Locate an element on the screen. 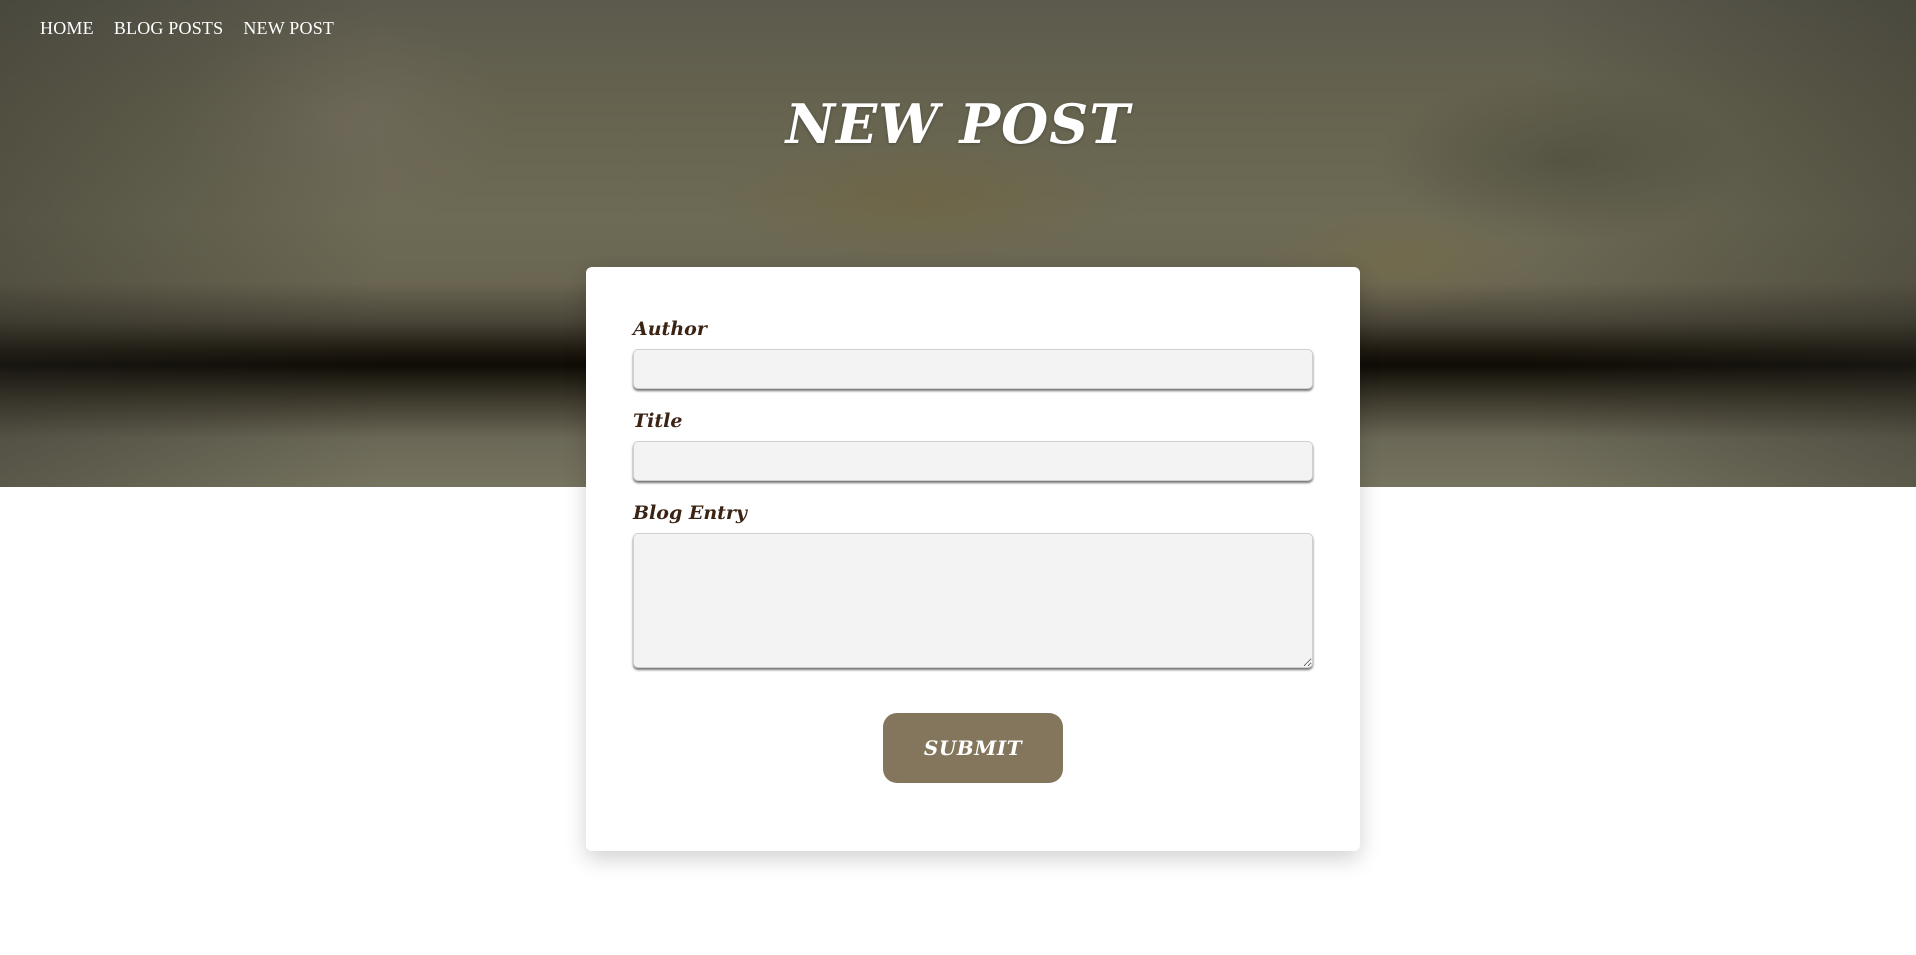 The width and height of the screenshot is (1916, 955). title-label: Title is located at coordinates (658, 421).